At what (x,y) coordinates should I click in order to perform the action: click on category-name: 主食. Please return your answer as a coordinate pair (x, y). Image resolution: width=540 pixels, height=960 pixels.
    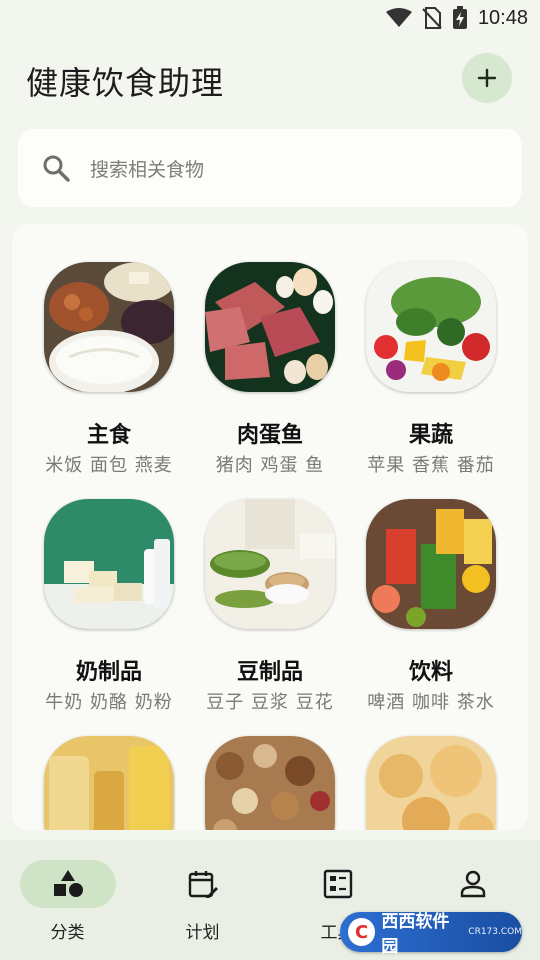
    Looking at the image, I should click on (108, 435).